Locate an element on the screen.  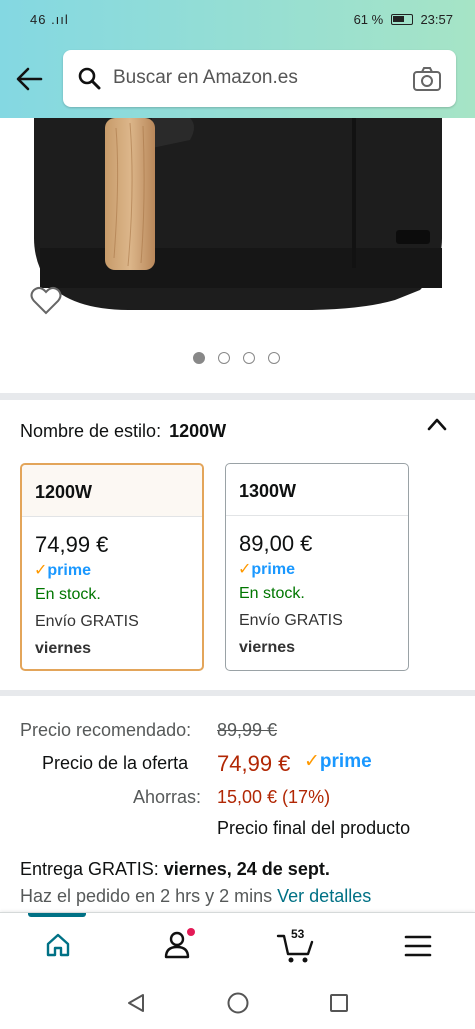
heart-icon is located at coordinates (46, 301).